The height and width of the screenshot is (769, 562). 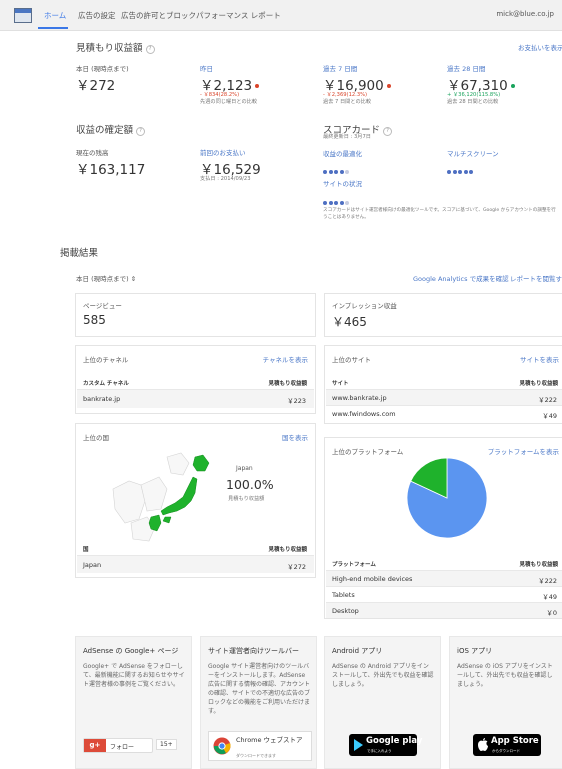 What do you see at coordinates (444, 594) in the screenshot?
I see `table-row: Tablets ￥49` at bounding box center [444, 594].